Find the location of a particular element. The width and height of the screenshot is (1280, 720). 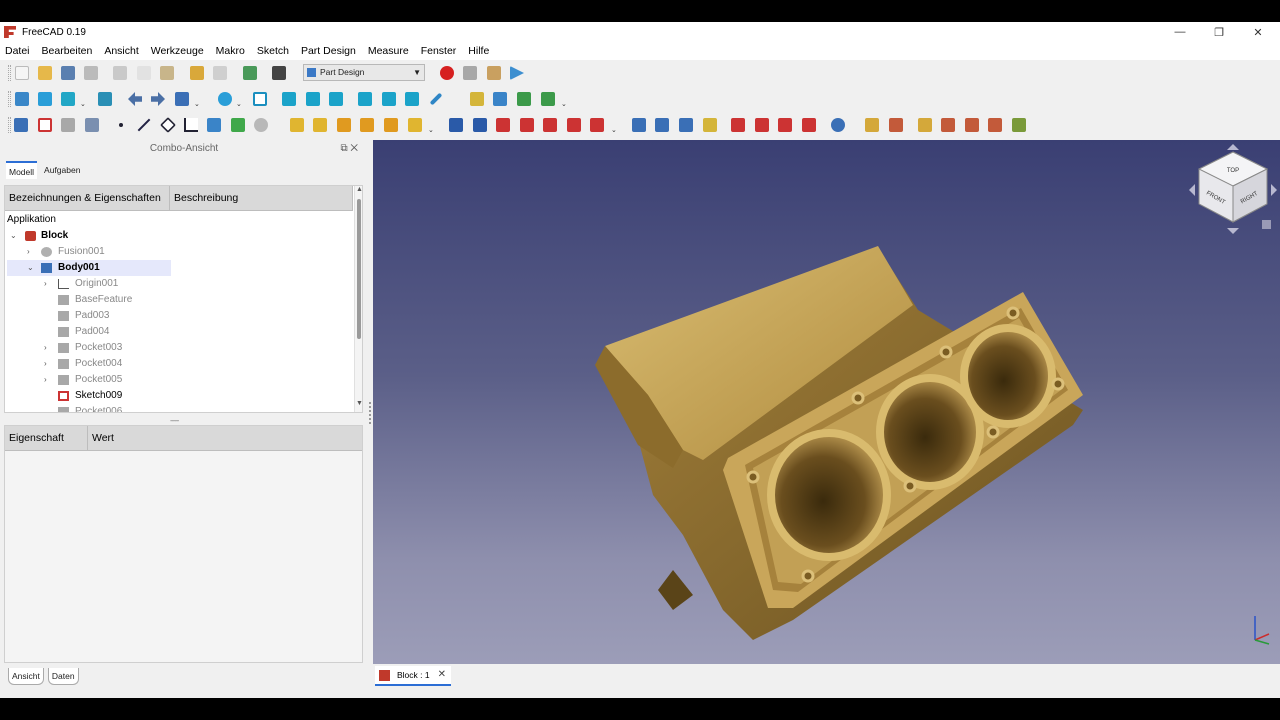

toolbar-grip is located at coordinates (9, 73).